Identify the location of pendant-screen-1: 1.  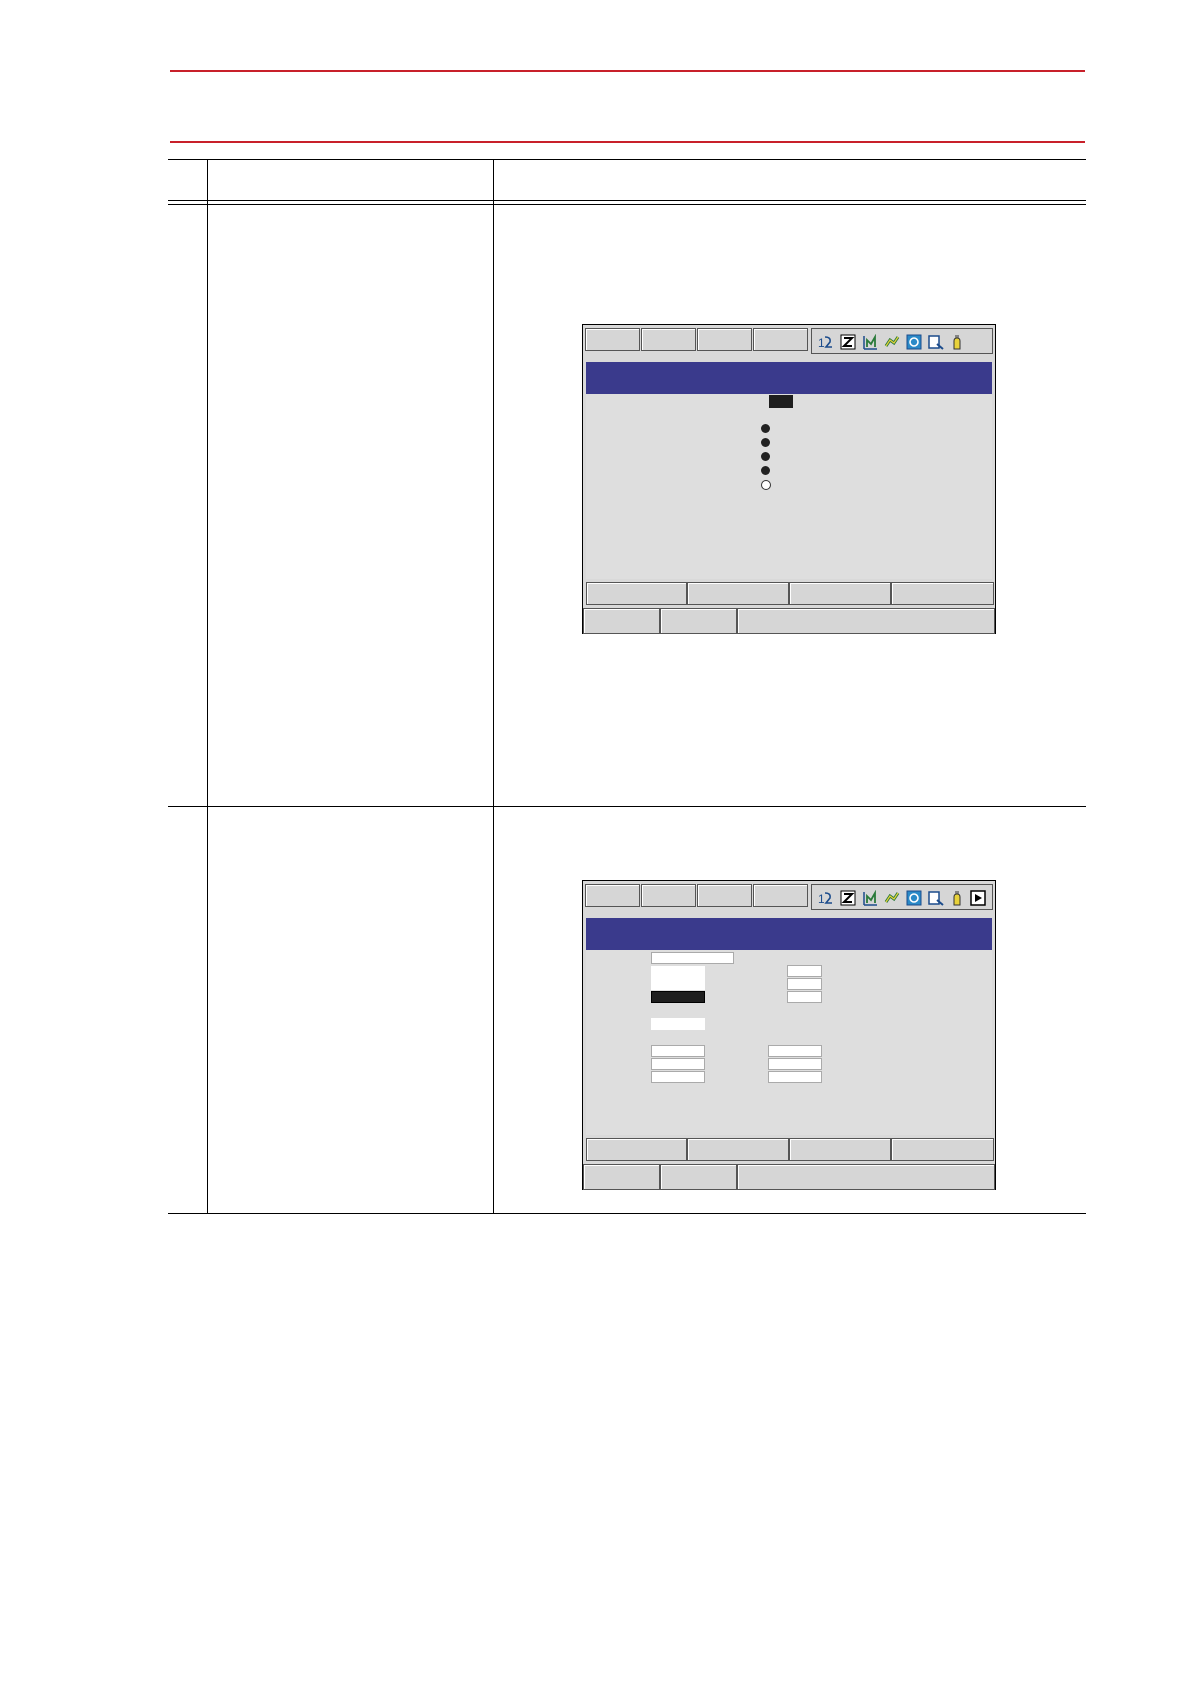
(789, 479).